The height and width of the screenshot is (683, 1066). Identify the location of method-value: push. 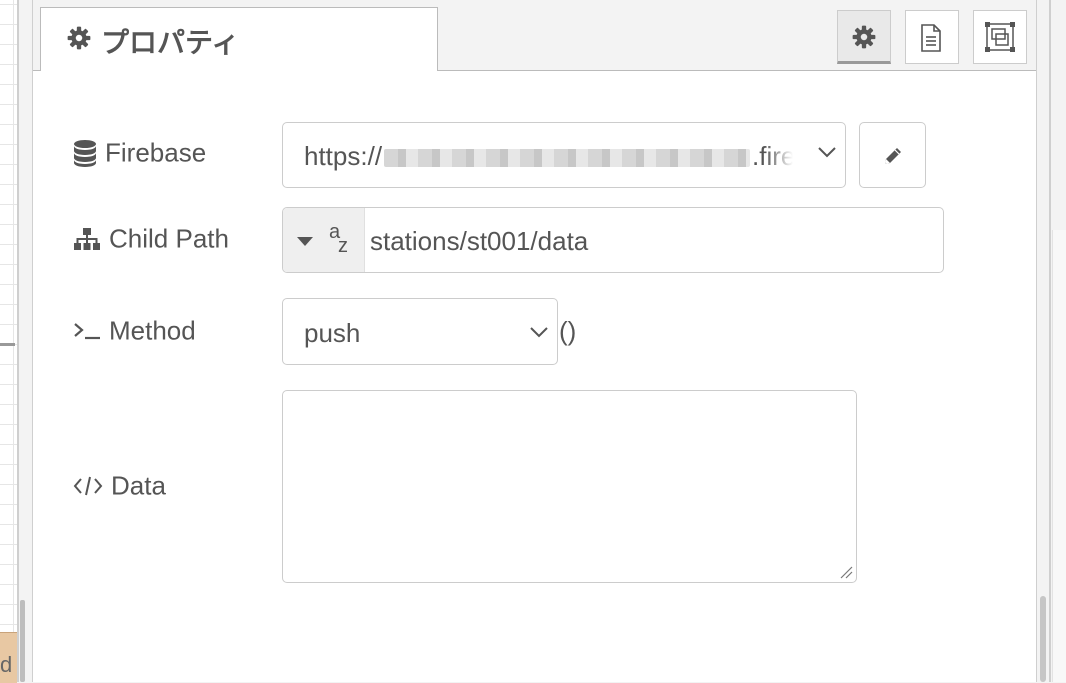
(332, 333).